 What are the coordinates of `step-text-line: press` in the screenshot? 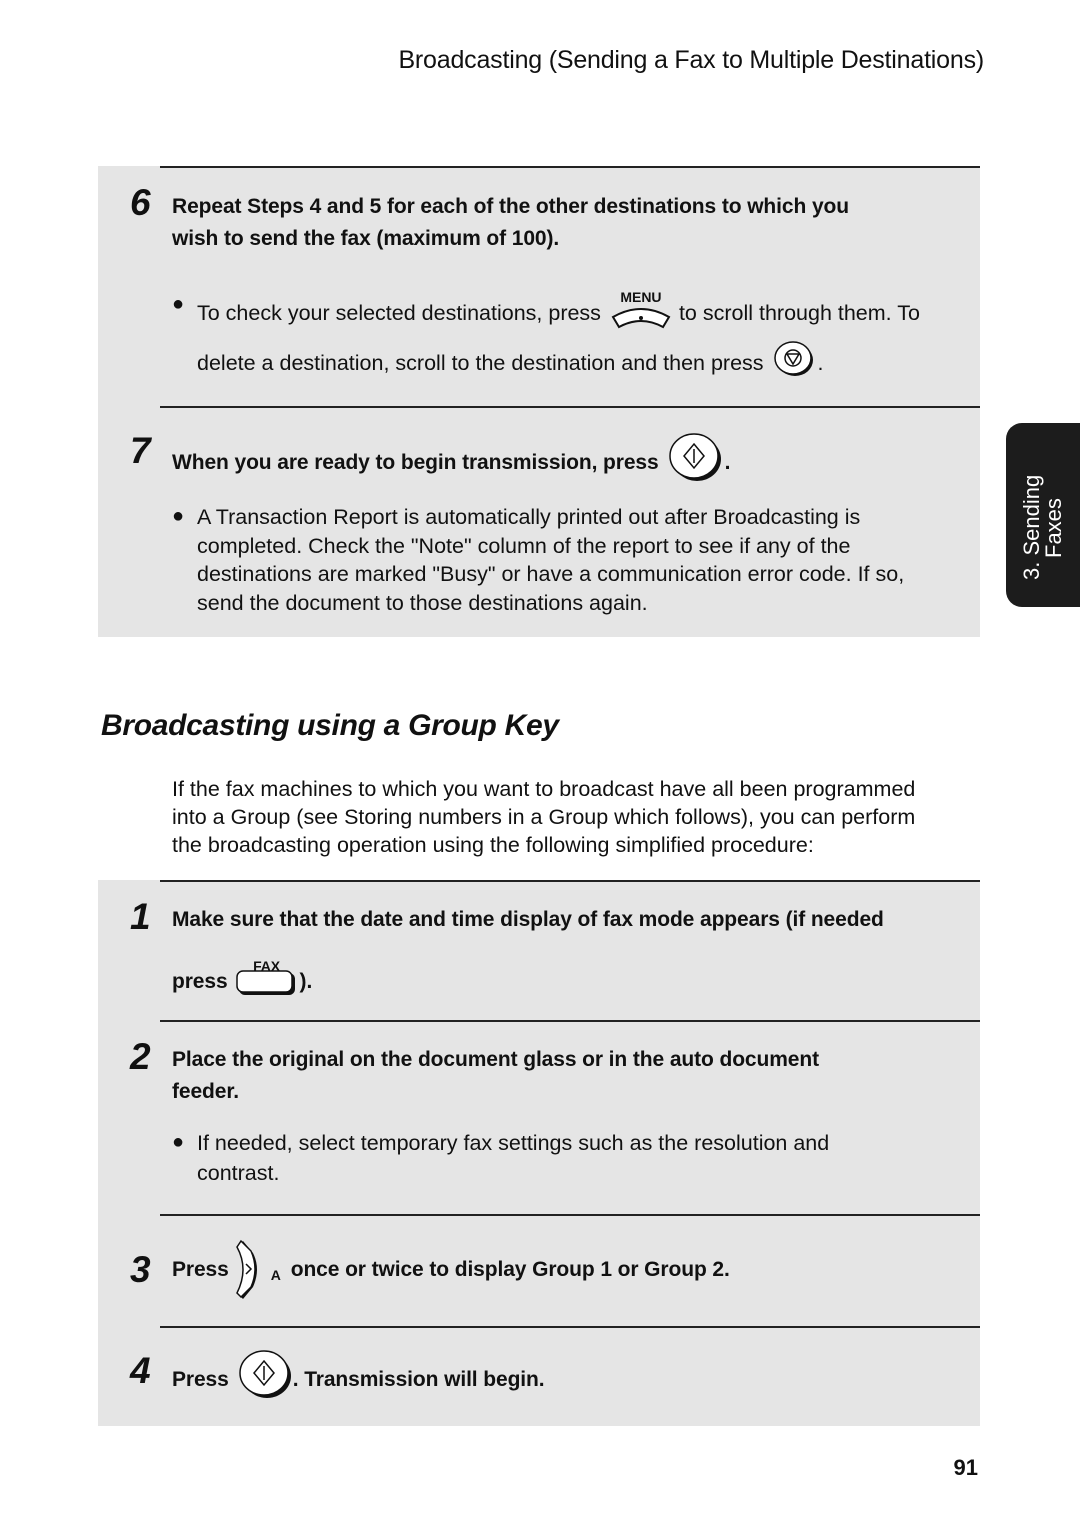 It's located at (200, 981).